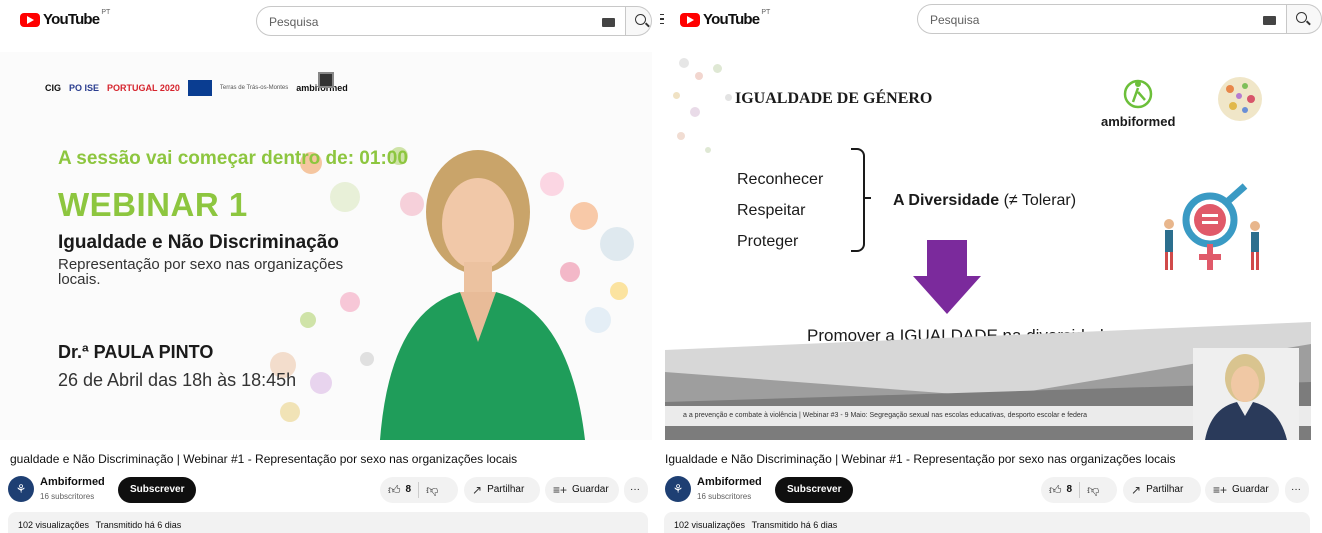  I want to click on sponsor-portugal2020: PORTUGAL 2020, so click(143, 88).